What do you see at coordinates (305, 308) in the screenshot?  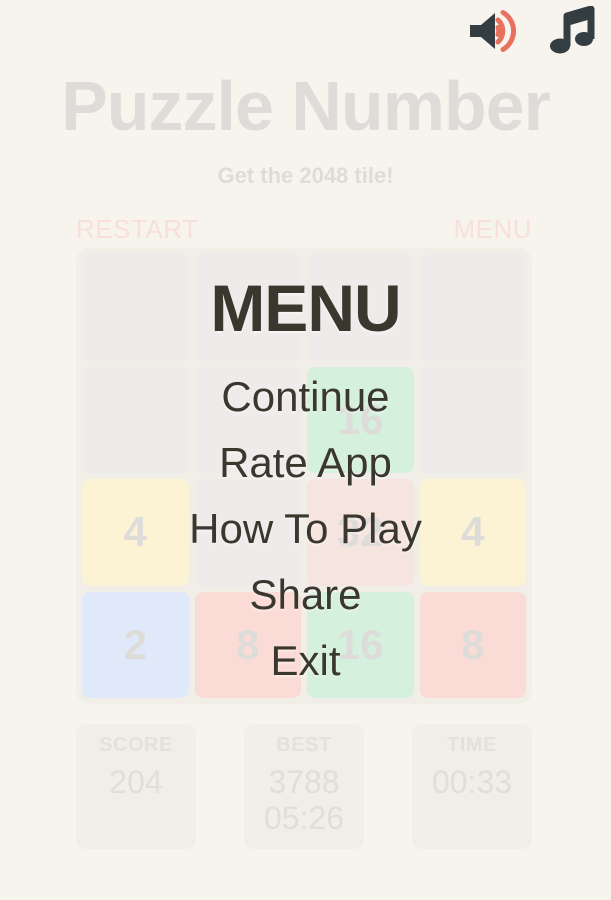 I see `menu-overlay-title: MENU` at bounding box center [305, 308].